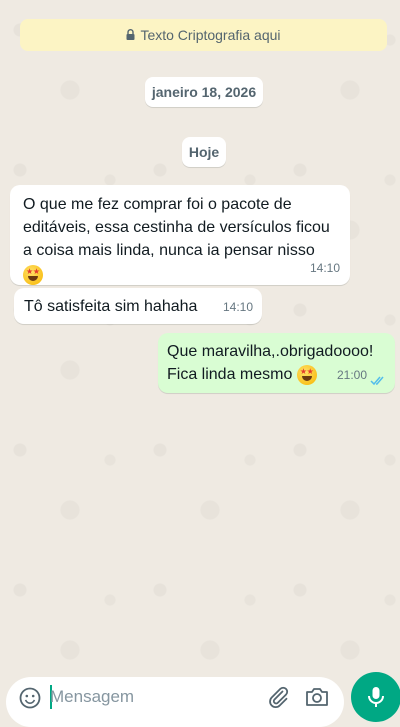 The image size is (400, 727). I want to click on message-time: 21:00, so click(351, 375).